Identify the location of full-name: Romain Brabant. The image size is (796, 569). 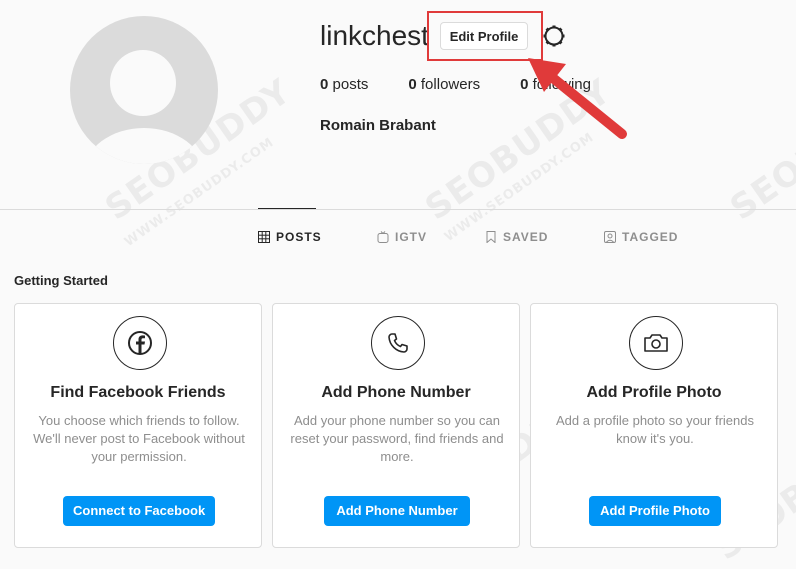
(378, 125).